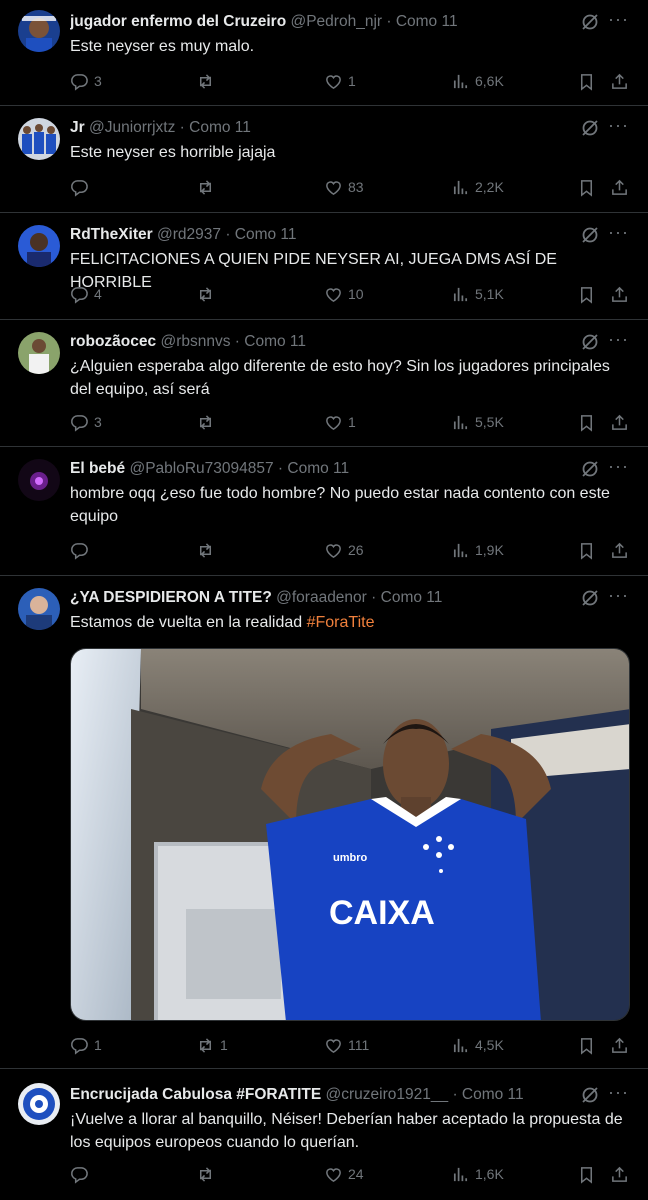 The image size is (648, 1200). Describe the element at coordinates (344, 1174) in the screenshot. I see `like-button: 24` at that location.